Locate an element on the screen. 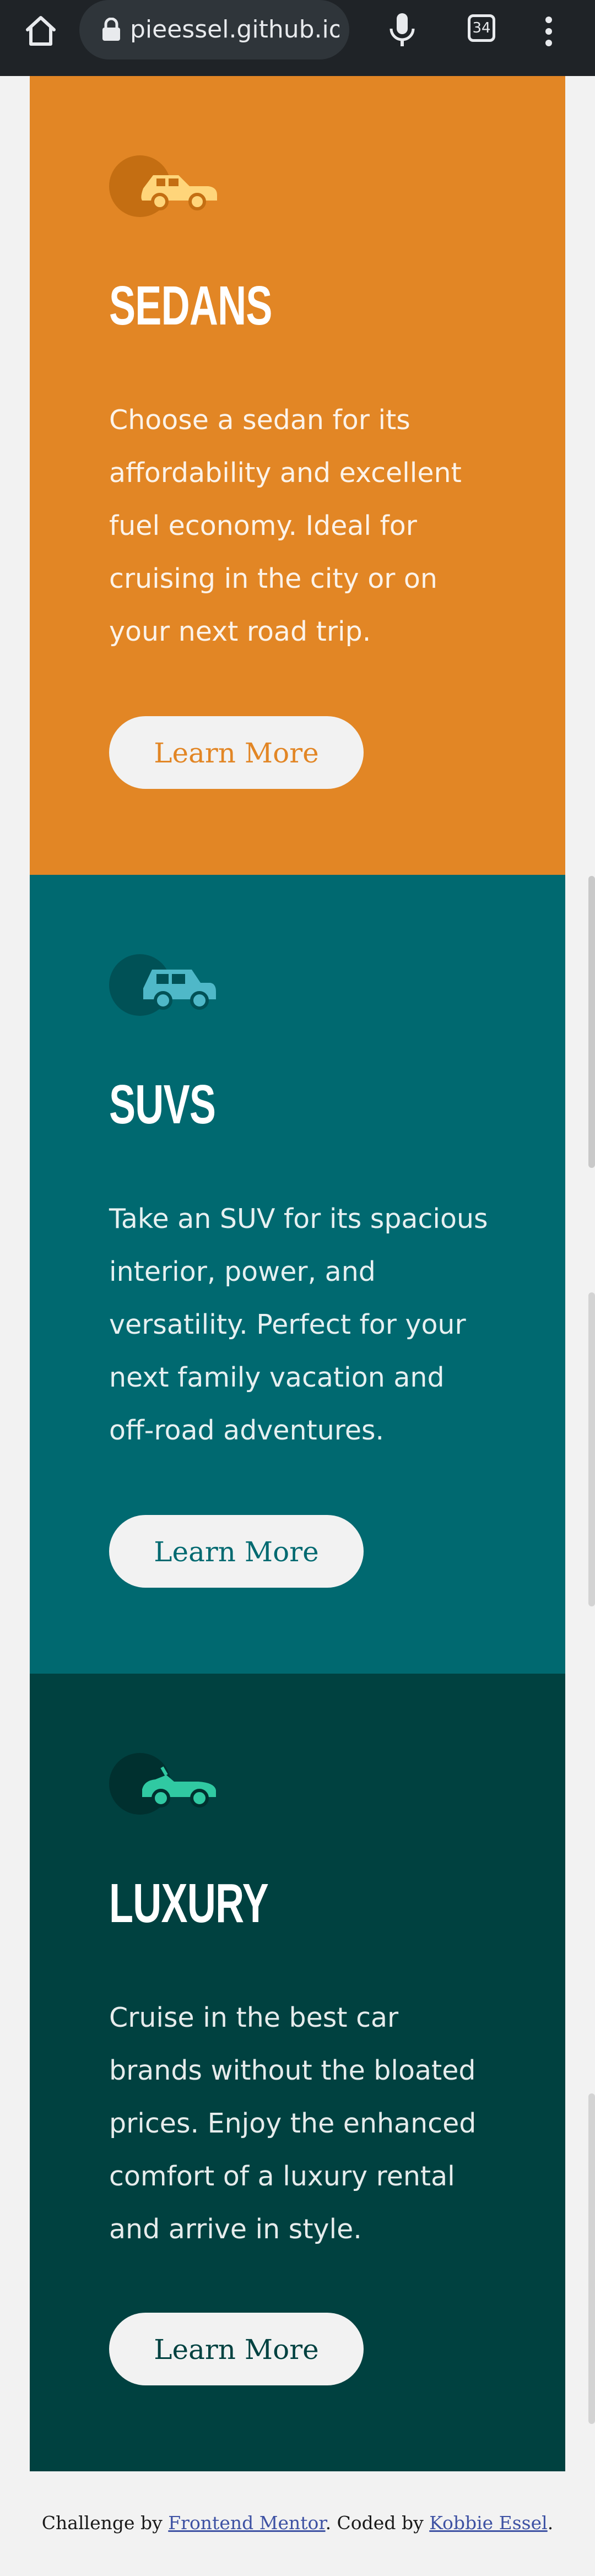  learn-more-button-suvs: Learn More is located at coordinates (237, 1552).